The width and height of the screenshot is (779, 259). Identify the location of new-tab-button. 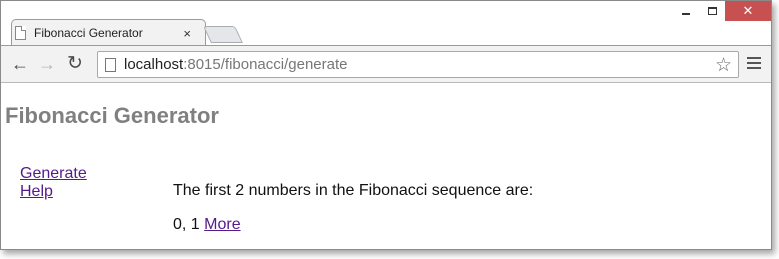
(223, 34).